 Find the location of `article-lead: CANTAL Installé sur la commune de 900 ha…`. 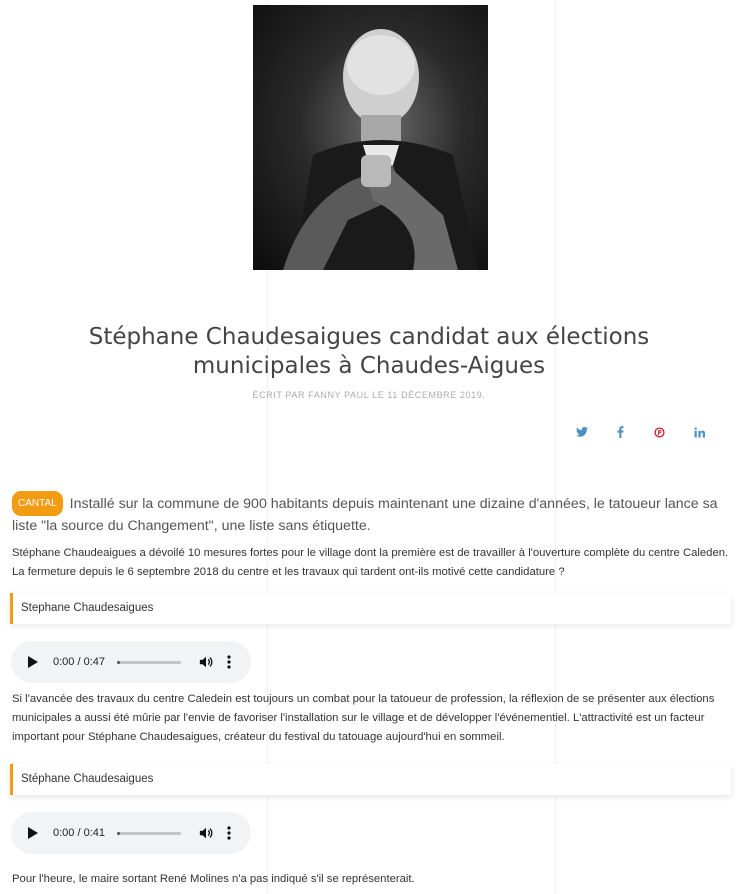

article-lead: CANTAL Installé sur la commune de 900 ha… is located at coordinates (371, 514).